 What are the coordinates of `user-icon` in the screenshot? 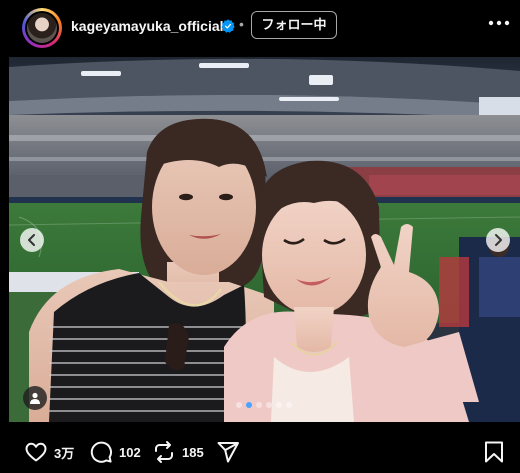 It's located at (35, 398).